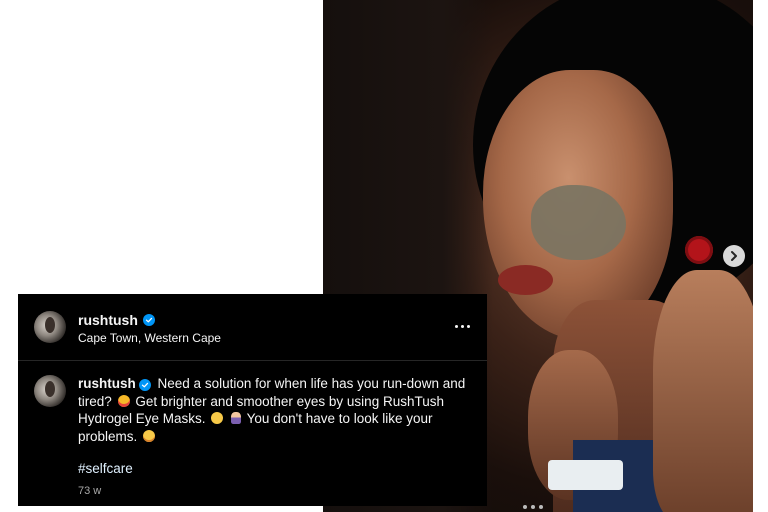  I want to click on caption-avatar, so click(50, 391).